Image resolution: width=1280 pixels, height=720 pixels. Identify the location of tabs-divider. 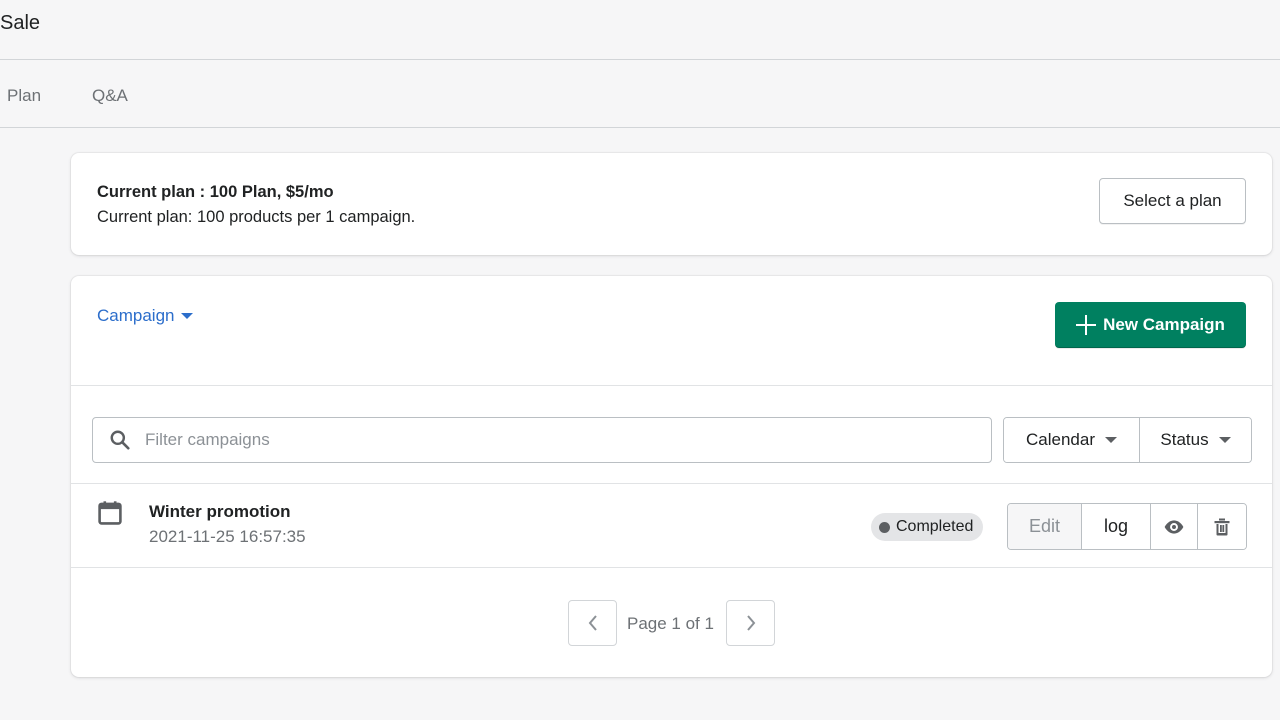
(640, 127).